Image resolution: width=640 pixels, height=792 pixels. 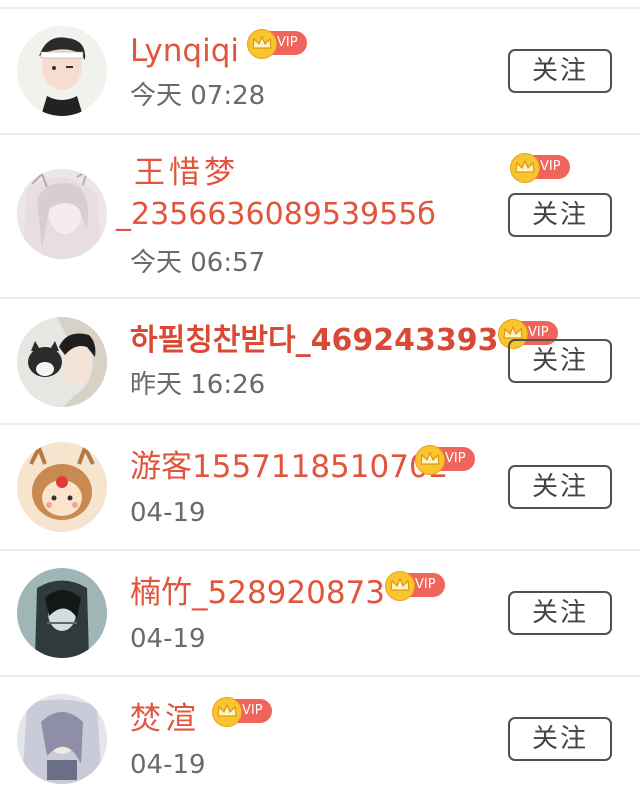 What do you see at coordinates (165, 719) in the screenshot?
I see `user-name: 焚渲` at bounding box center [165, 719].